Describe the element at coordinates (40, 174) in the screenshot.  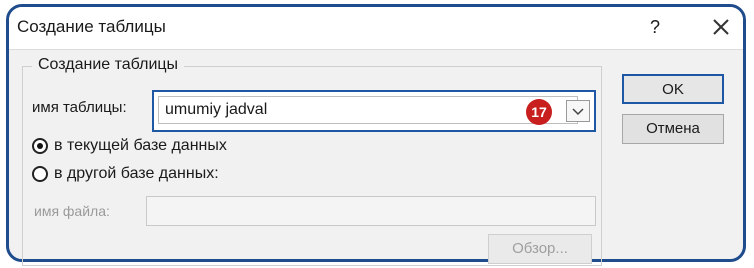
I see `radio-other-db-button` at that location.